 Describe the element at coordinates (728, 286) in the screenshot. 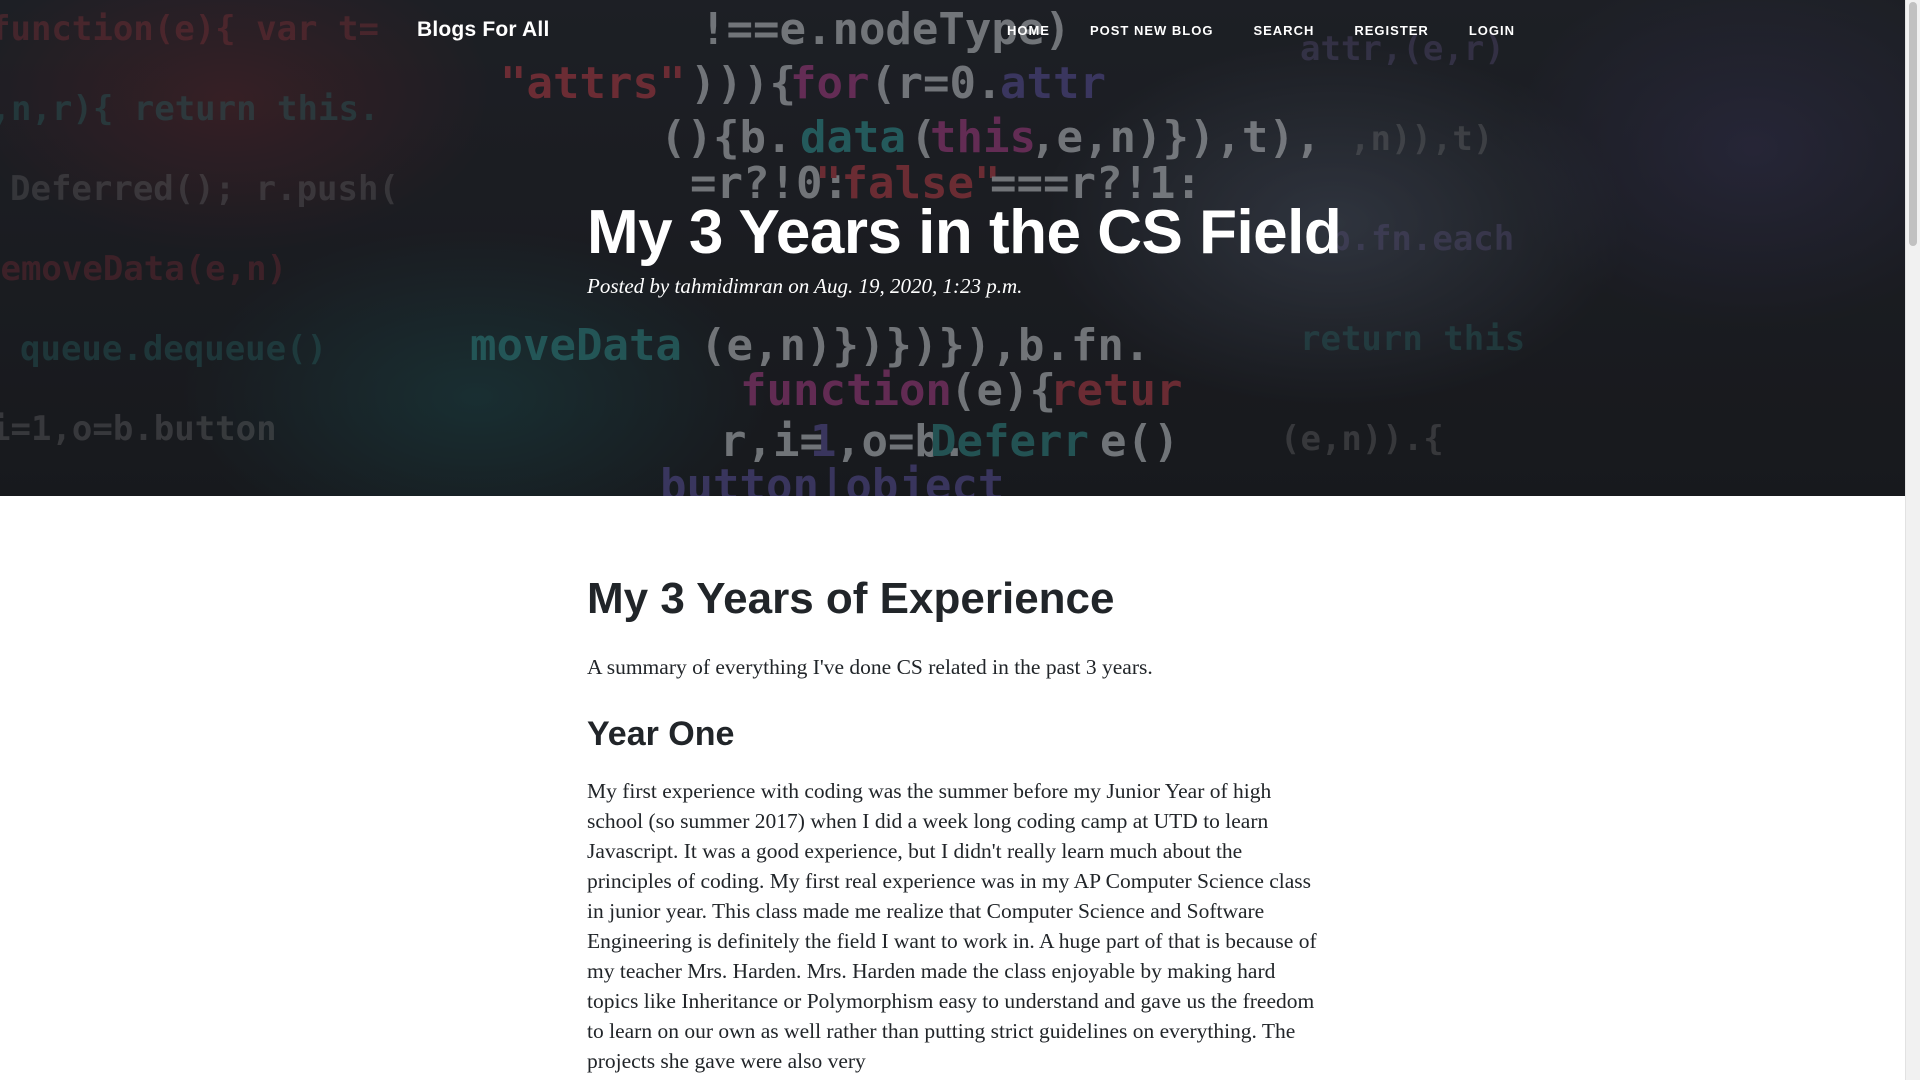

I see `post-author: tahmidimran` at that location.